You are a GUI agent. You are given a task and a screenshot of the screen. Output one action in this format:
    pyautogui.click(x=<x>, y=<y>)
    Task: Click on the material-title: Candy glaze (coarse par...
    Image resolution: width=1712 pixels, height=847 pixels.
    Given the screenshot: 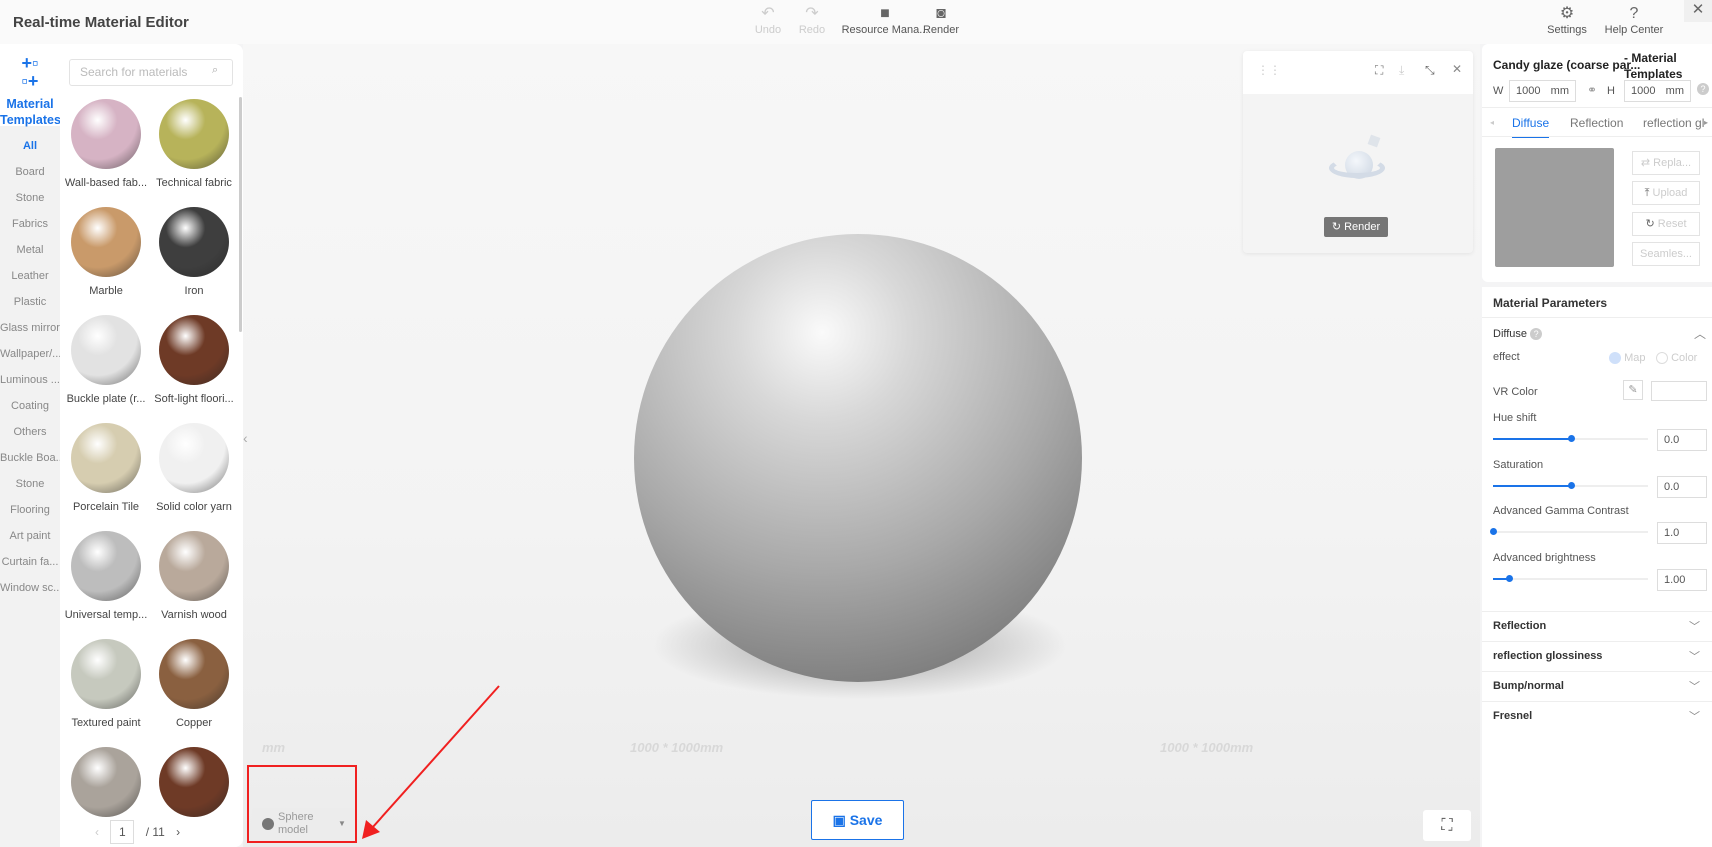 What is the action you would take?
    pyautogui.click(x=1567, y=65)
    